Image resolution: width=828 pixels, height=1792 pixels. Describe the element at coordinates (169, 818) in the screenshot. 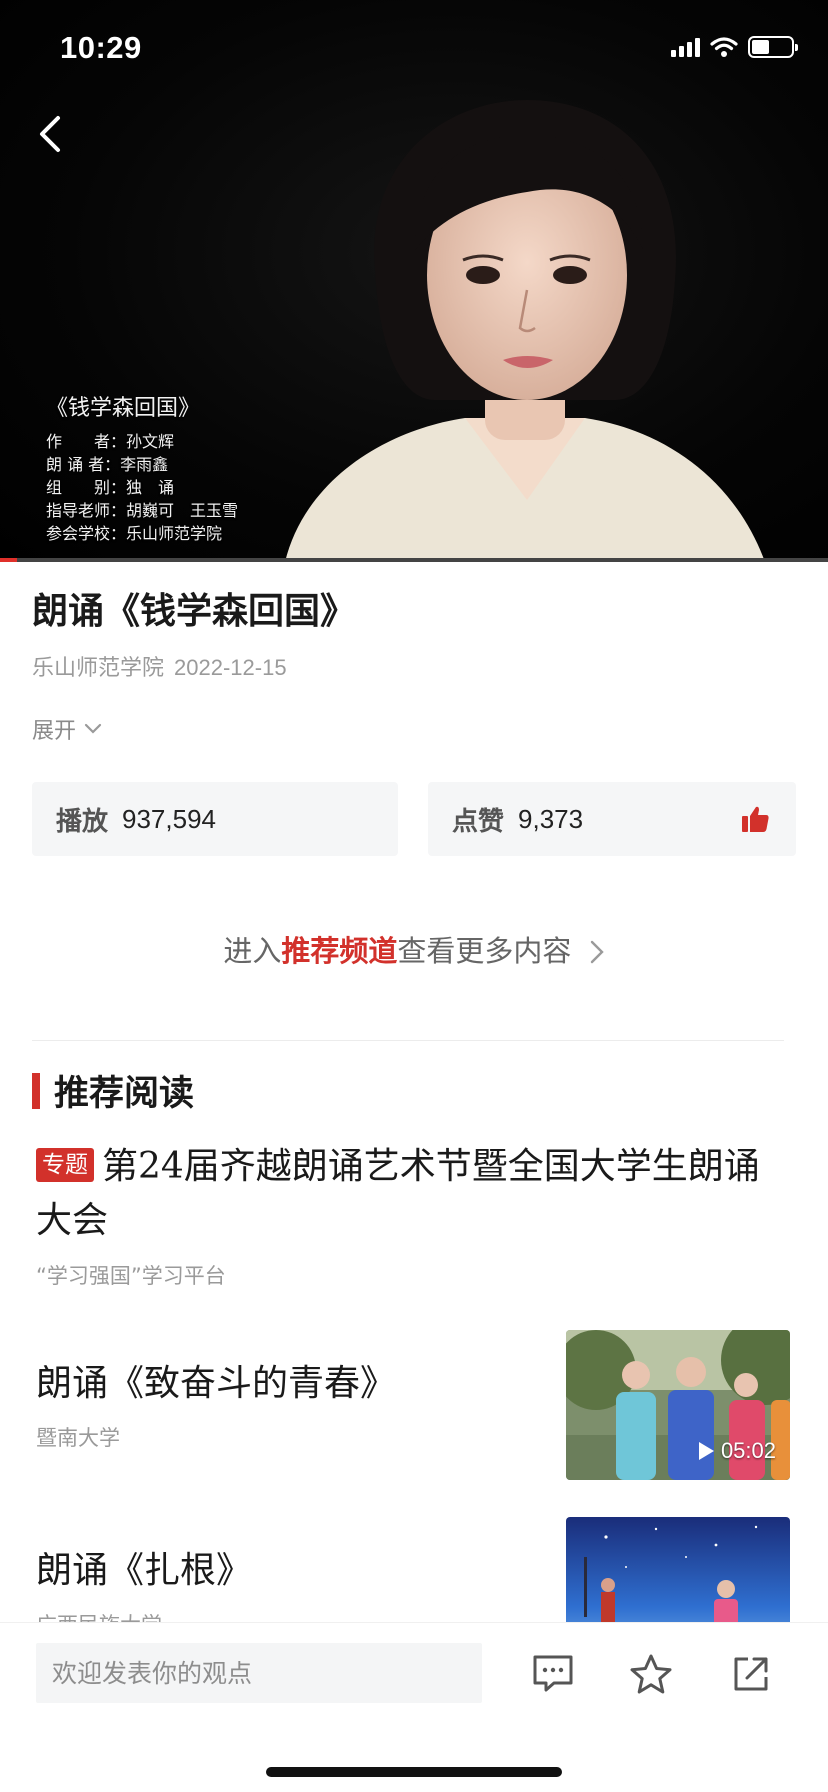

I see `play-count: 937,594` at that location.